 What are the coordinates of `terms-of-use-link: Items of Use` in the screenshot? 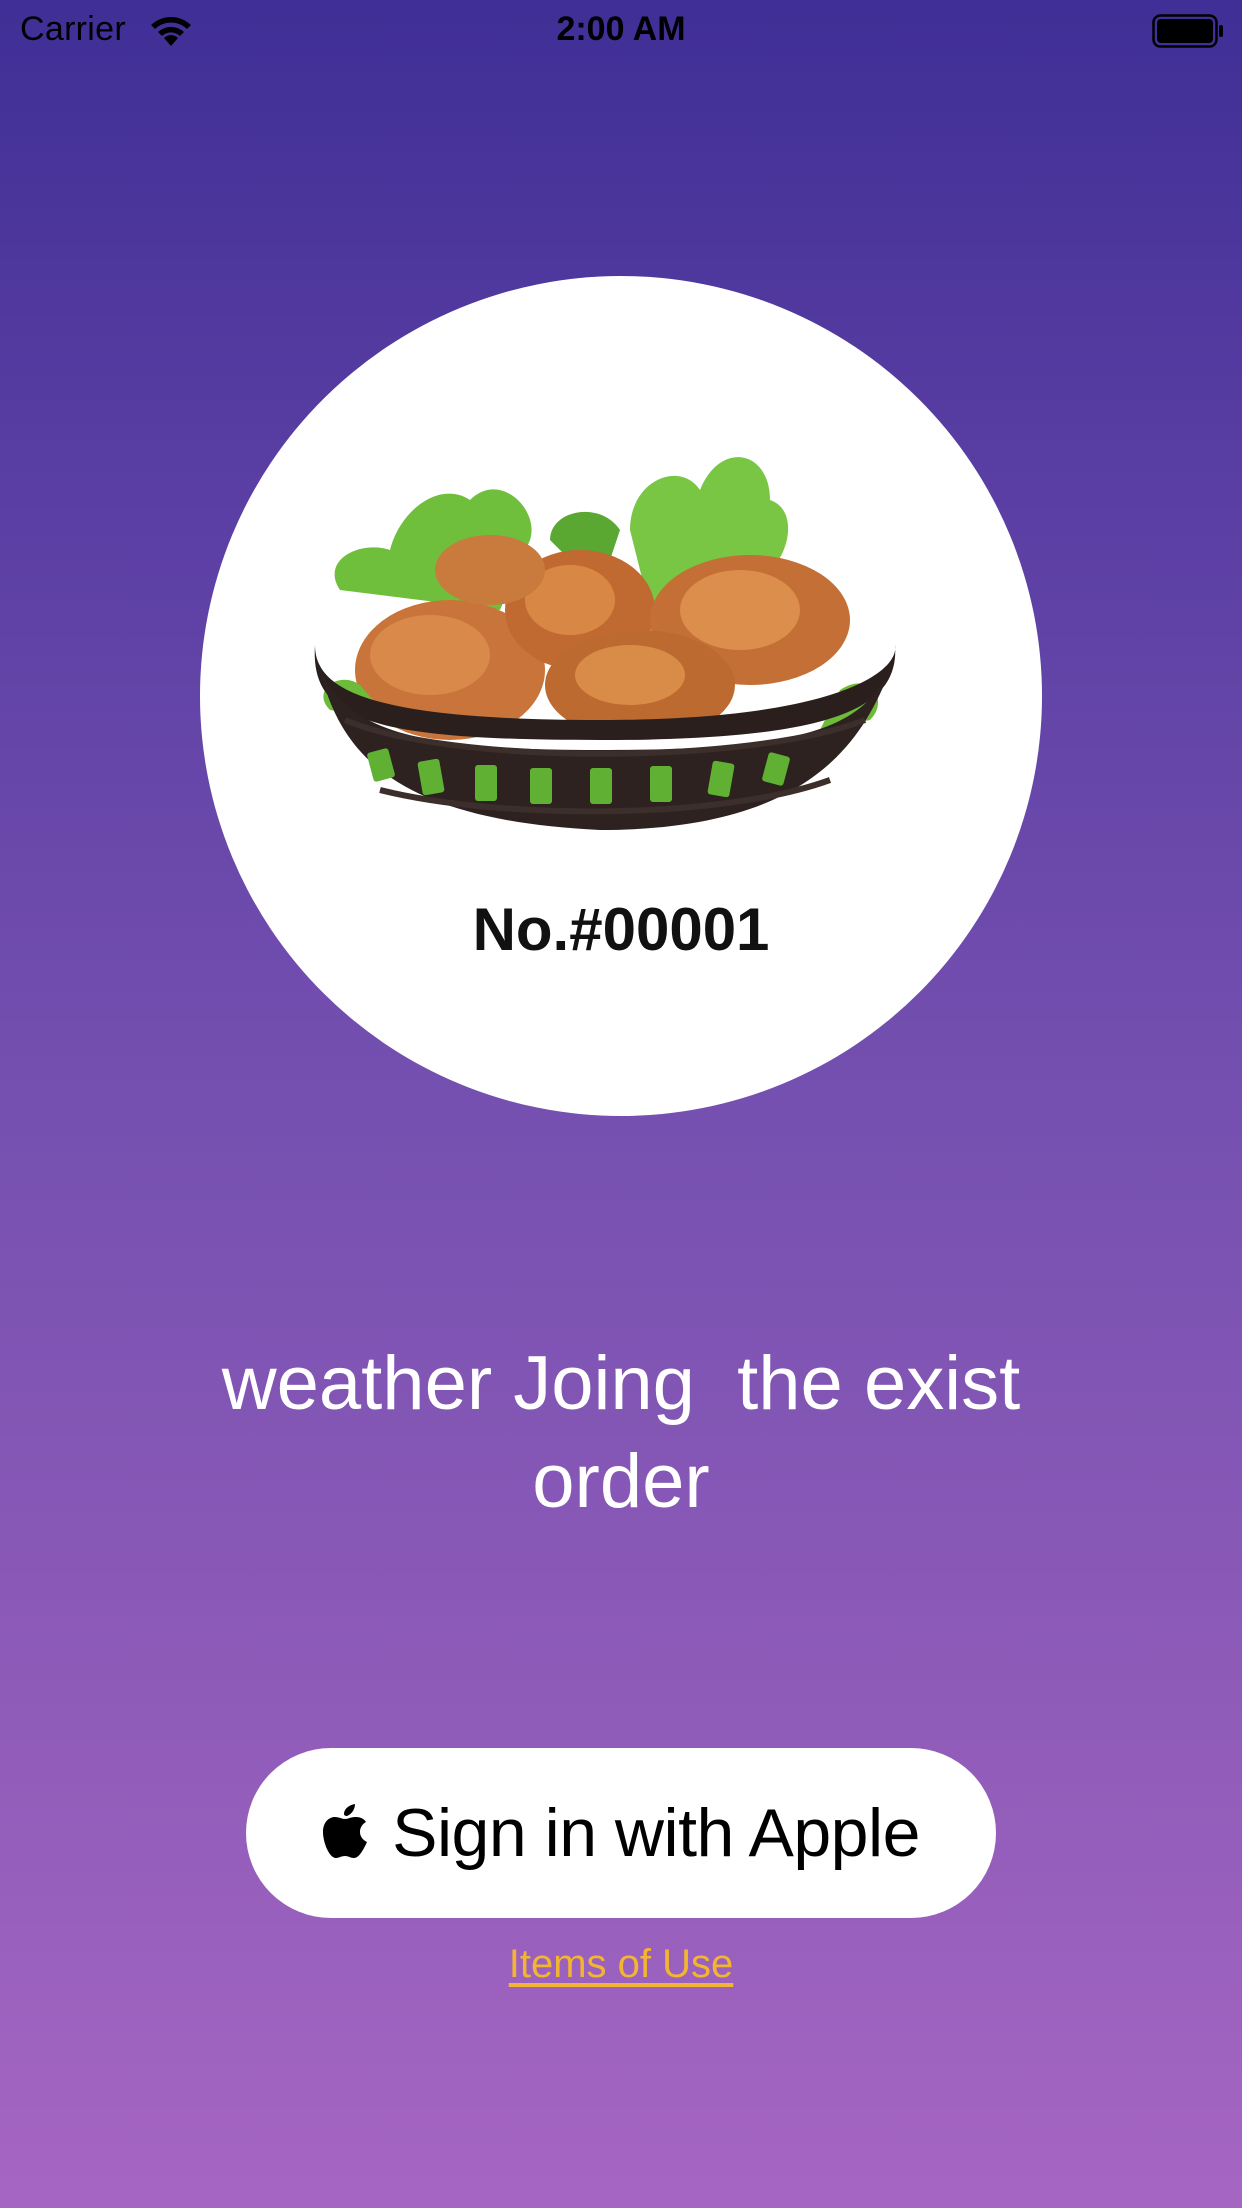 It's located at (621, 1964).